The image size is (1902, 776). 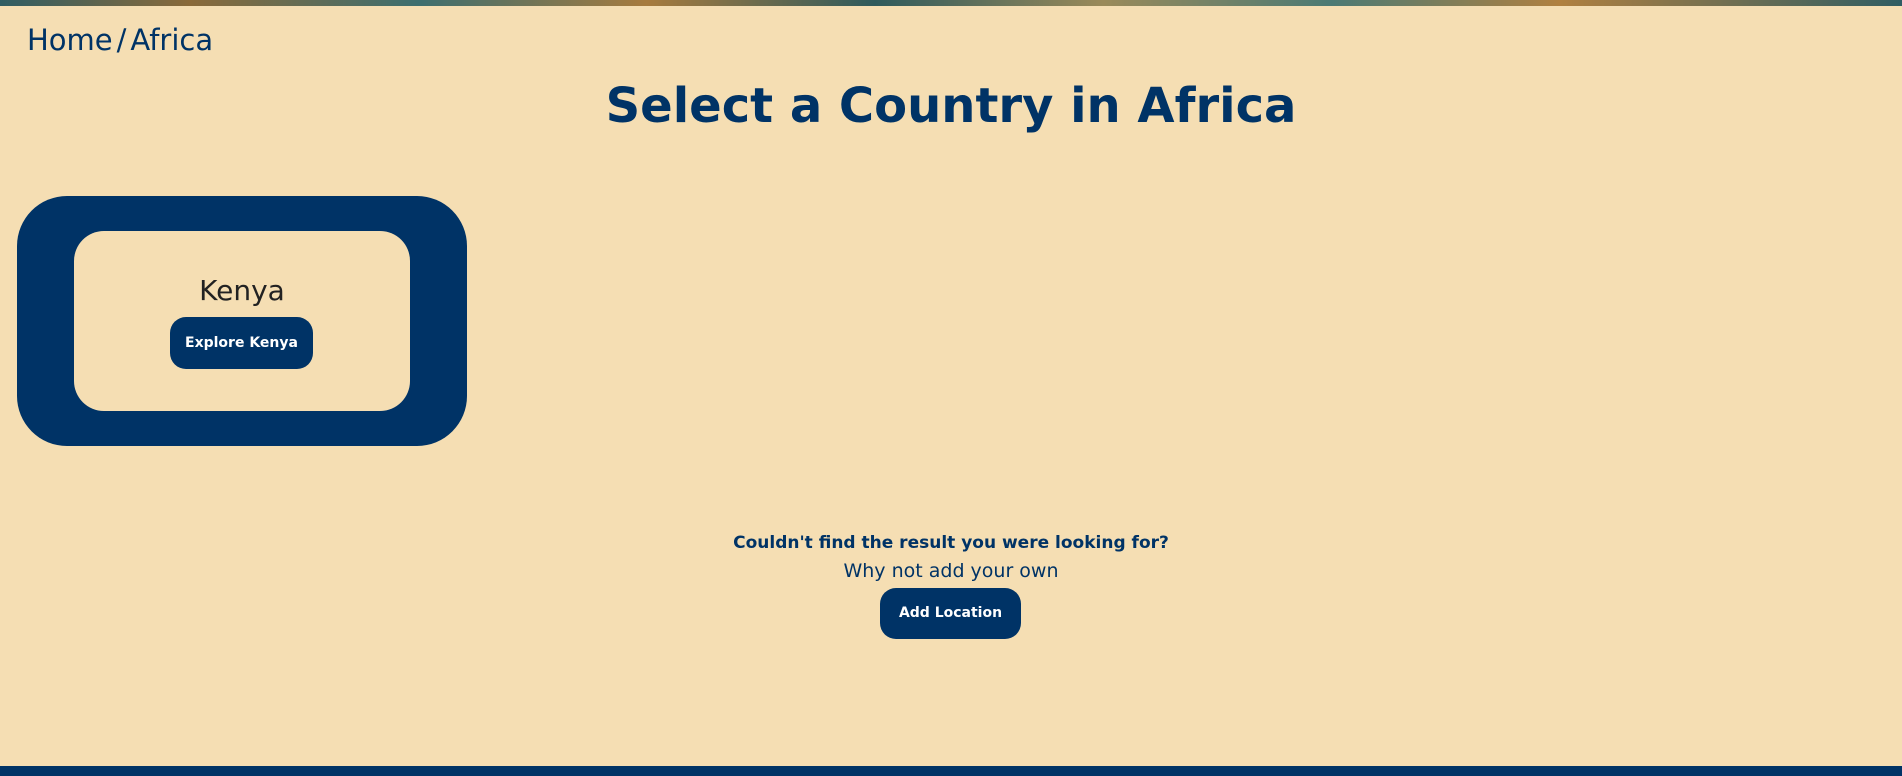 What do you see at coordinates (171, 40) in the screenshot?
I see `breadcrumb-current-africa: Africa` at bounding box center [171, 40].